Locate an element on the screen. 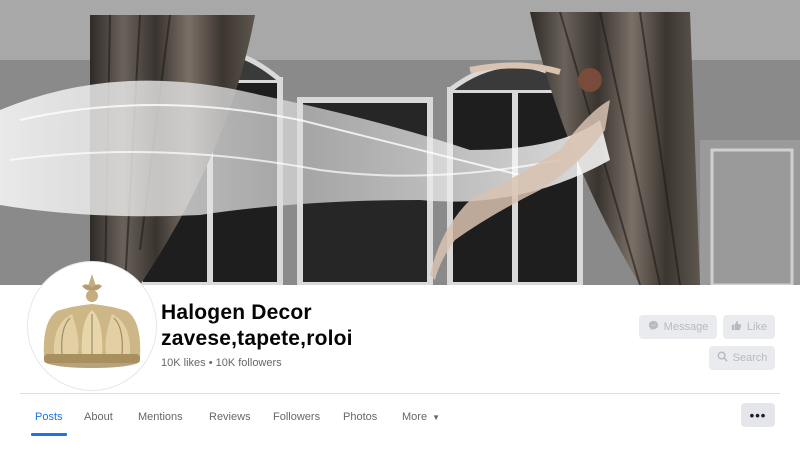  search-button-label: Search is located at coordinates (750, 358).